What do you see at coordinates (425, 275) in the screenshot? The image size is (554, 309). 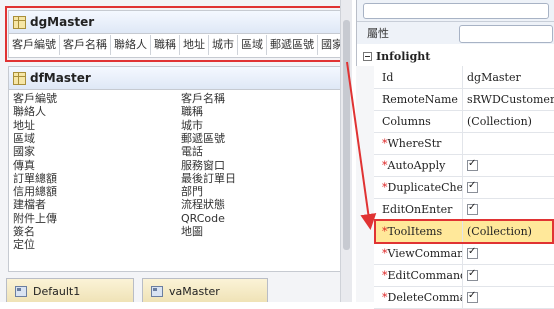 I see `property-name-text: EditCommandVisi` at bounding box center [425, 275].